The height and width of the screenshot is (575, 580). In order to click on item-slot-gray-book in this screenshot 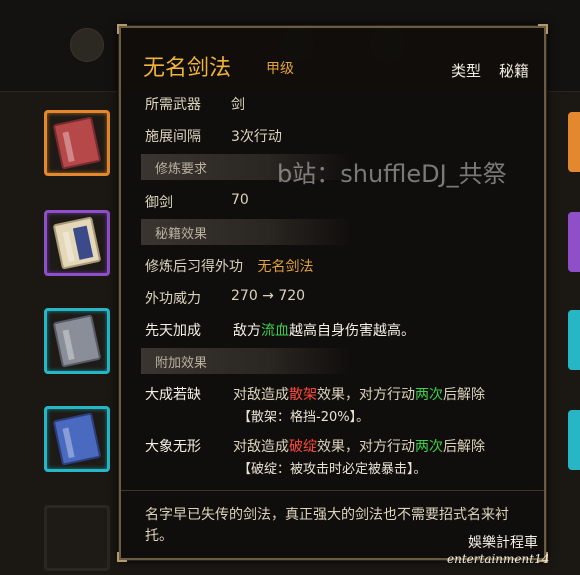, I will do `click(77, 341)`.